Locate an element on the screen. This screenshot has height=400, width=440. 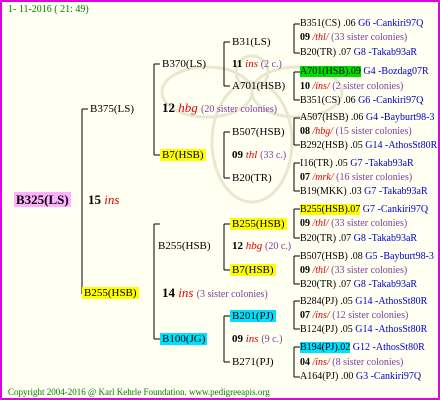
gen5-row-11: 07 /mrk/ (16 sister colonies) is located at coordinates (356, 177).